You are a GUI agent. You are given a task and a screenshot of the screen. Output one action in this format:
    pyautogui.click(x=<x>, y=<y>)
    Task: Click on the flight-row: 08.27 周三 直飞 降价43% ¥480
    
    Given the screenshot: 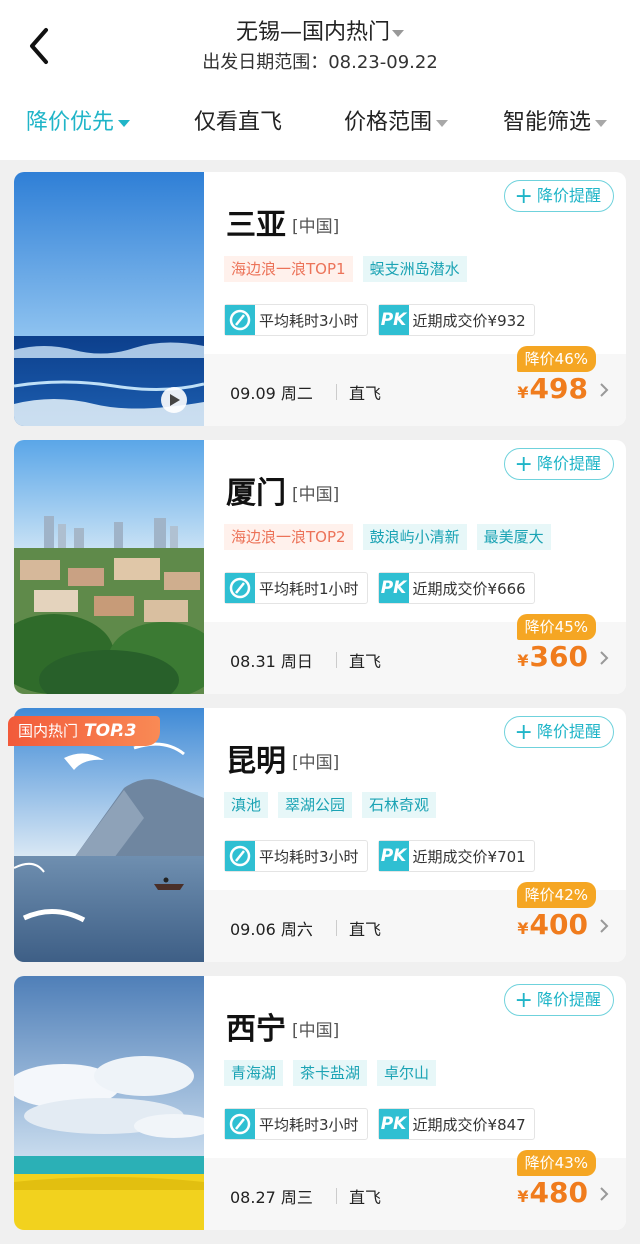 What is the action you would take?
    pyautogui.click(x=415, y=1190)
    